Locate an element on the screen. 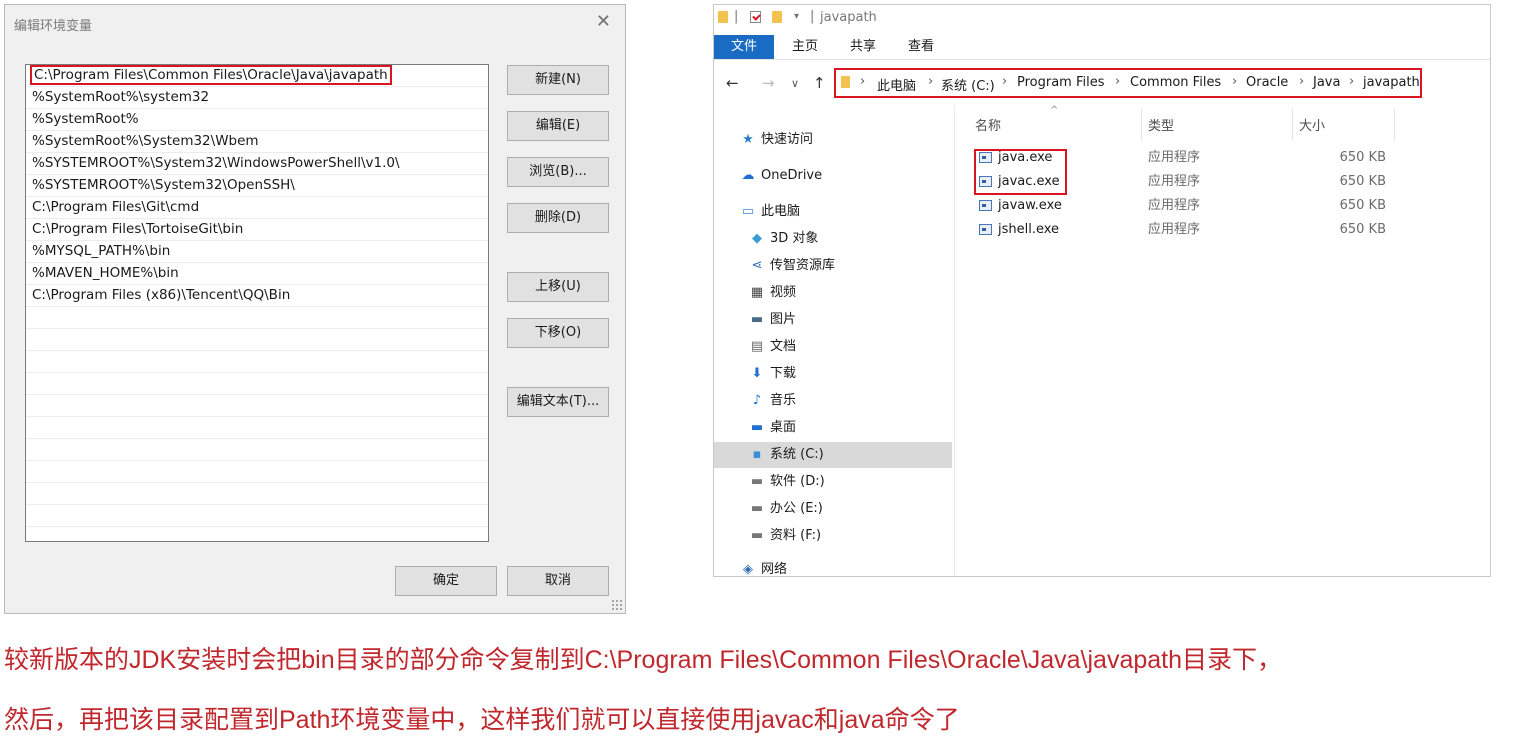 This screenshot has width=1532, height=736. list-item: %SYSTEMROOT%\System32\OpenSSH\ is located at coordinates (257, 186).